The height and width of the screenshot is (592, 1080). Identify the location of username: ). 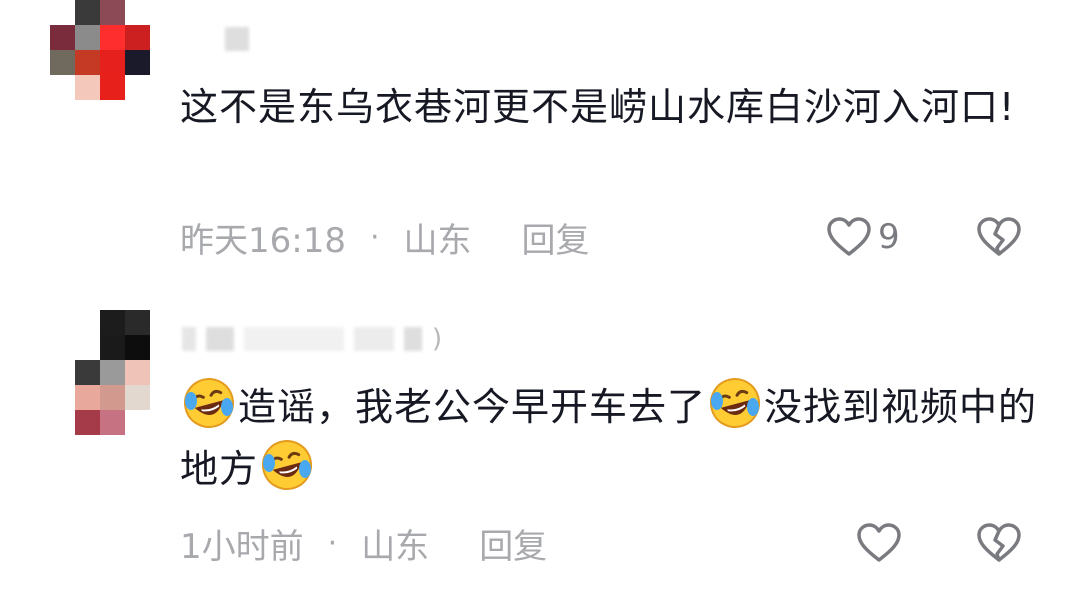
(312, 339).